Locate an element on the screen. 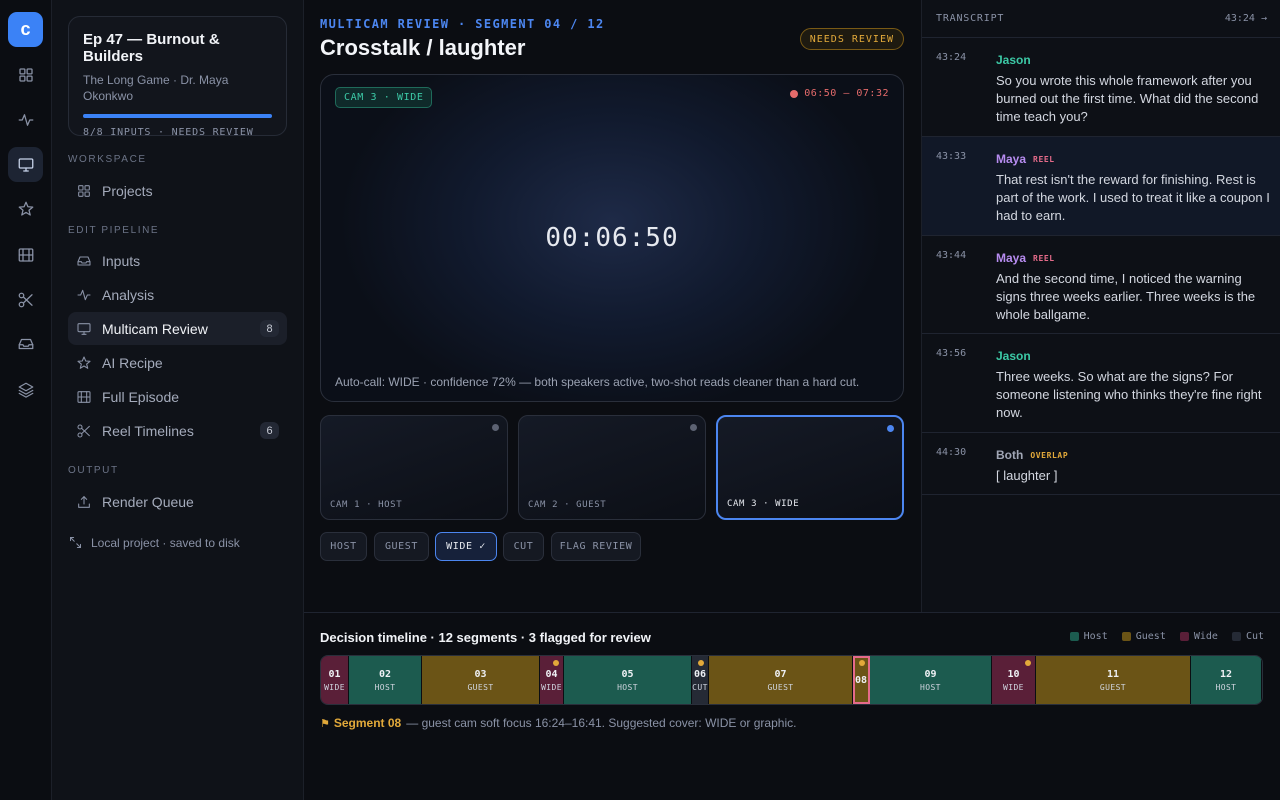 The image size is (1280, 800). entry-timestamp: 44:30 is located at coordinates (951, 452).